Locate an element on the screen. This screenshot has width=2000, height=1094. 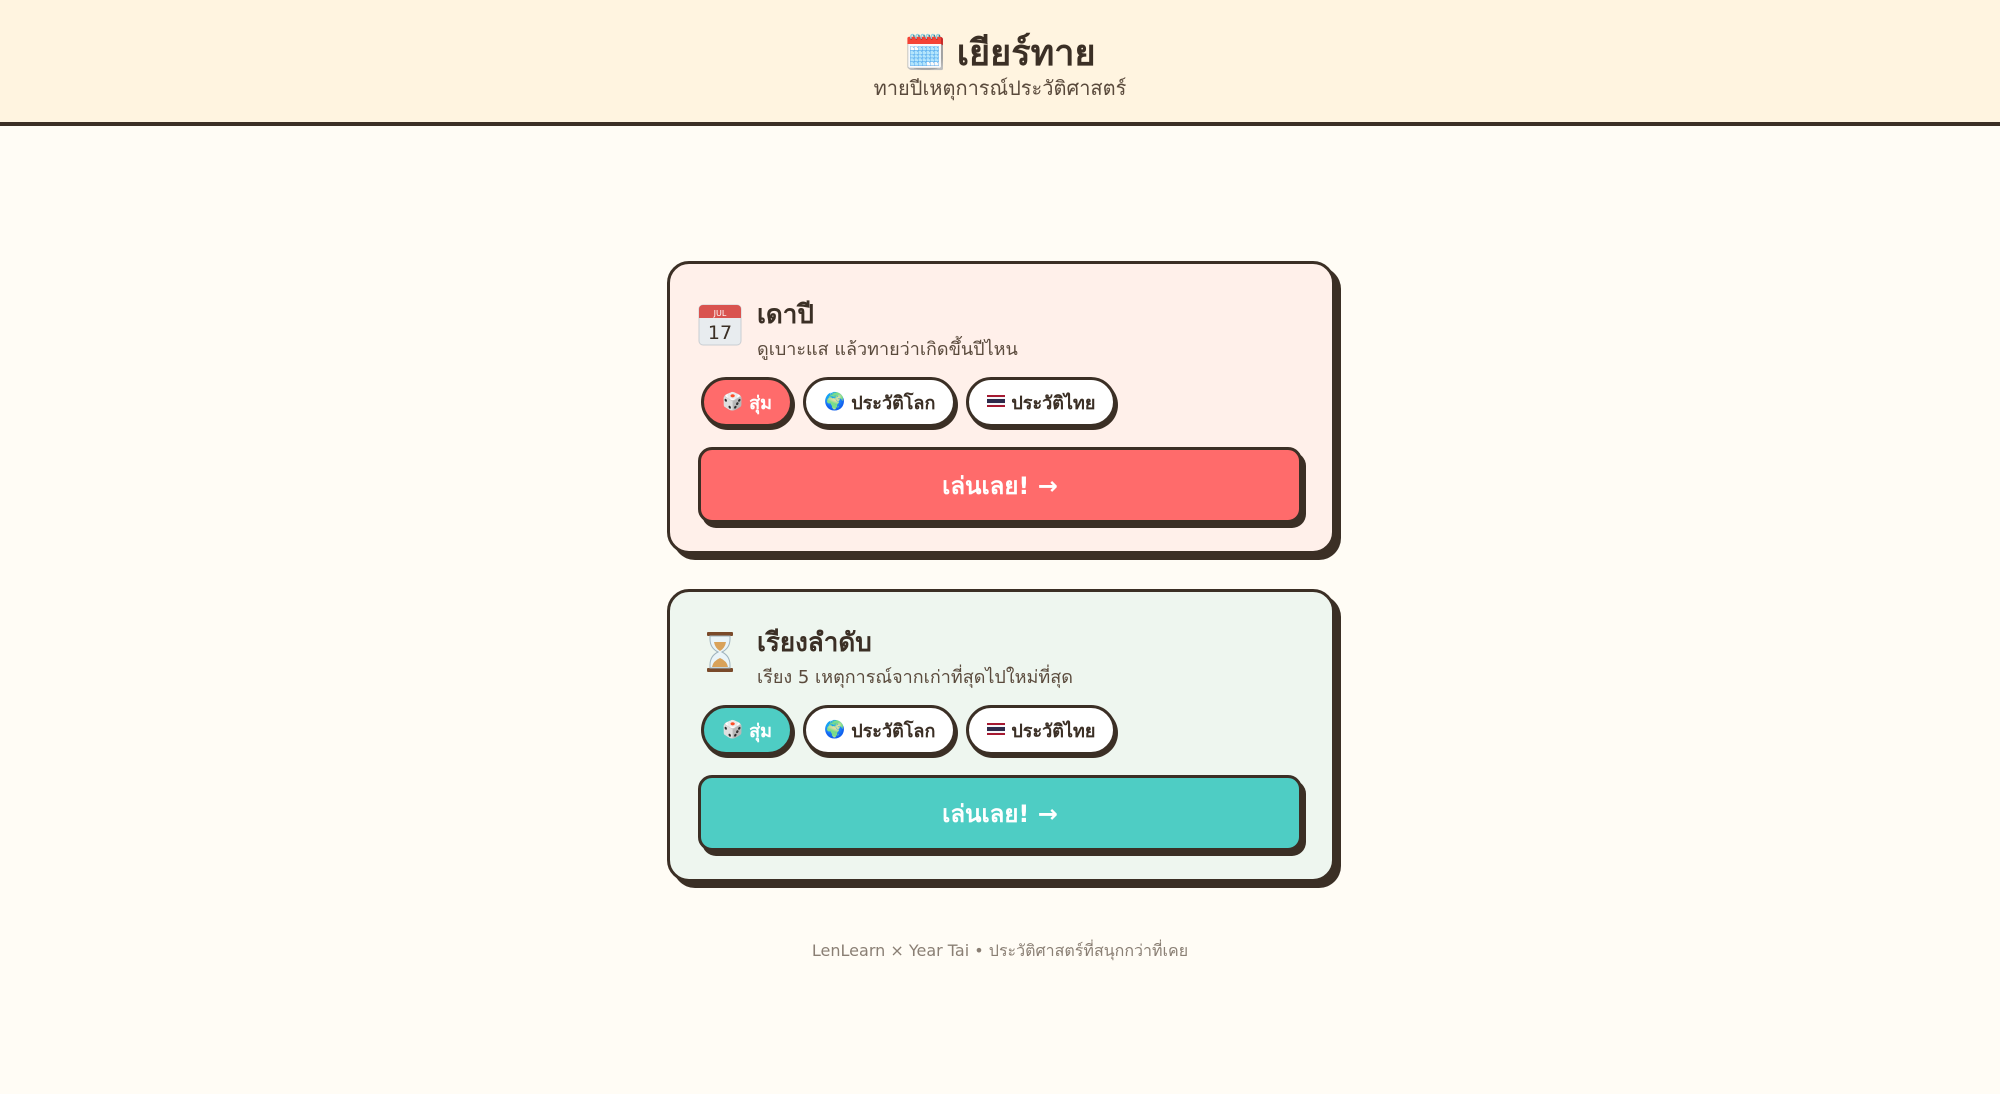
mode-description: ดูเบาะแส แล้วทายว่าเกิดขึ้นปีไหน is located at coordinates (887, 349).